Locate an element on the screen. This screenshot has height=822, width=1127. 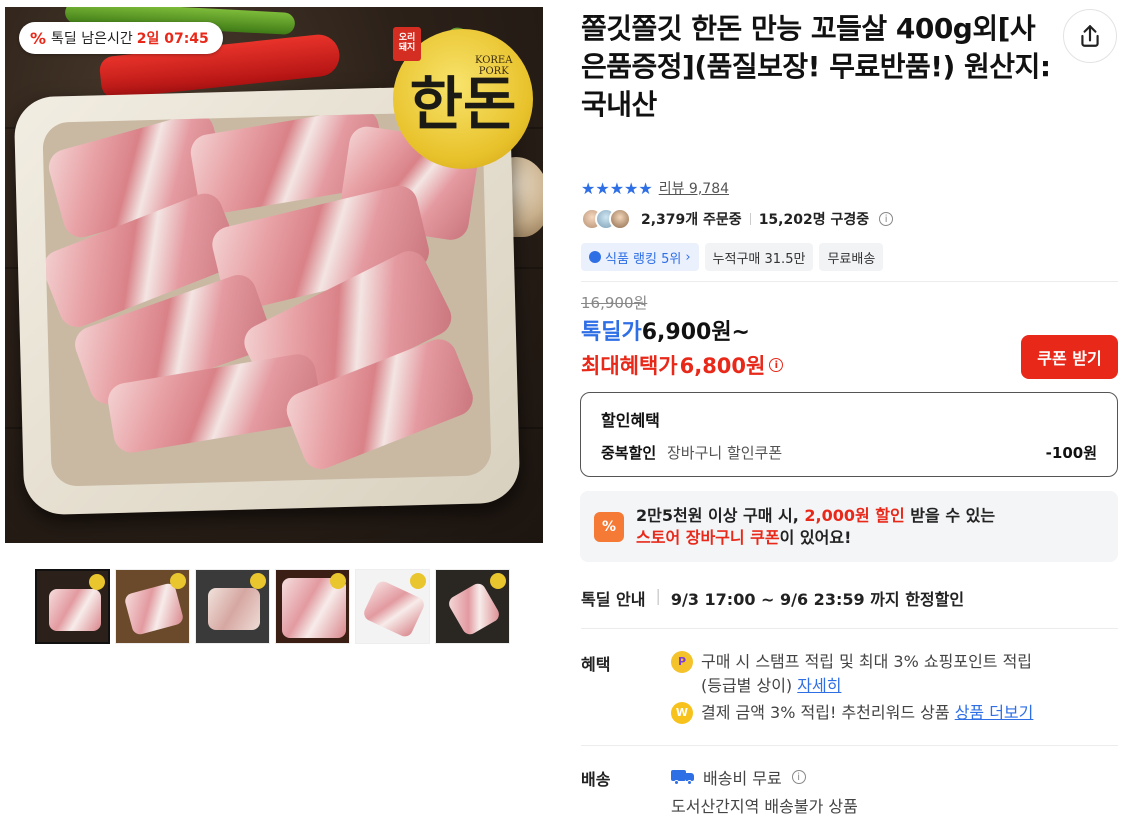
details-link: 자세히 is located at coordinates (819, 685).